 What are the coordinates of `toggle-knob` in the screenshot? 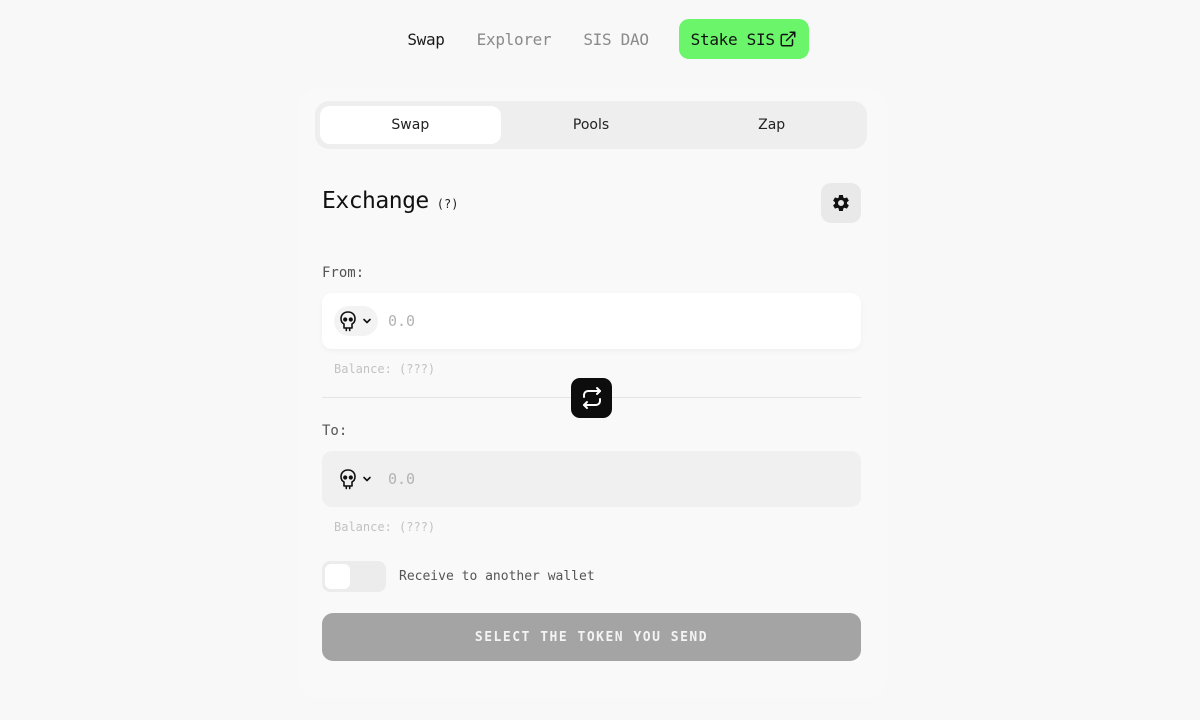 It's located at (337, 576).